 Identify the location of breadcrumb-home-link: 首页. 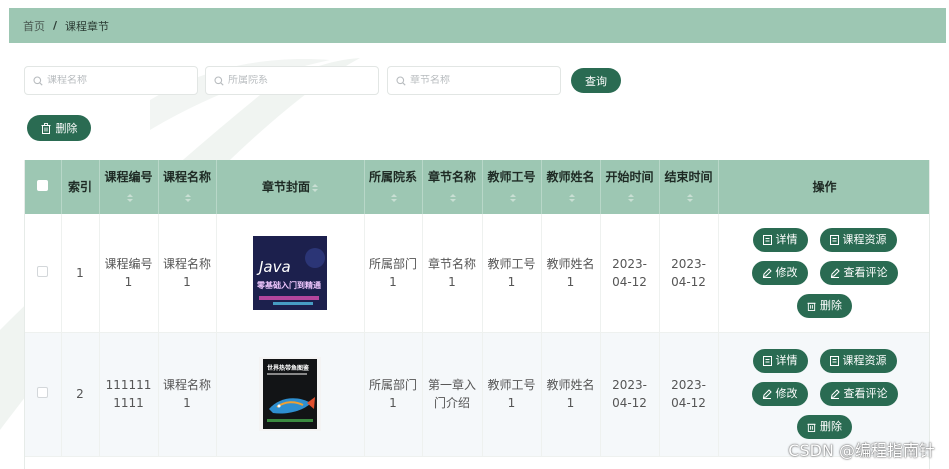
(34, 26).